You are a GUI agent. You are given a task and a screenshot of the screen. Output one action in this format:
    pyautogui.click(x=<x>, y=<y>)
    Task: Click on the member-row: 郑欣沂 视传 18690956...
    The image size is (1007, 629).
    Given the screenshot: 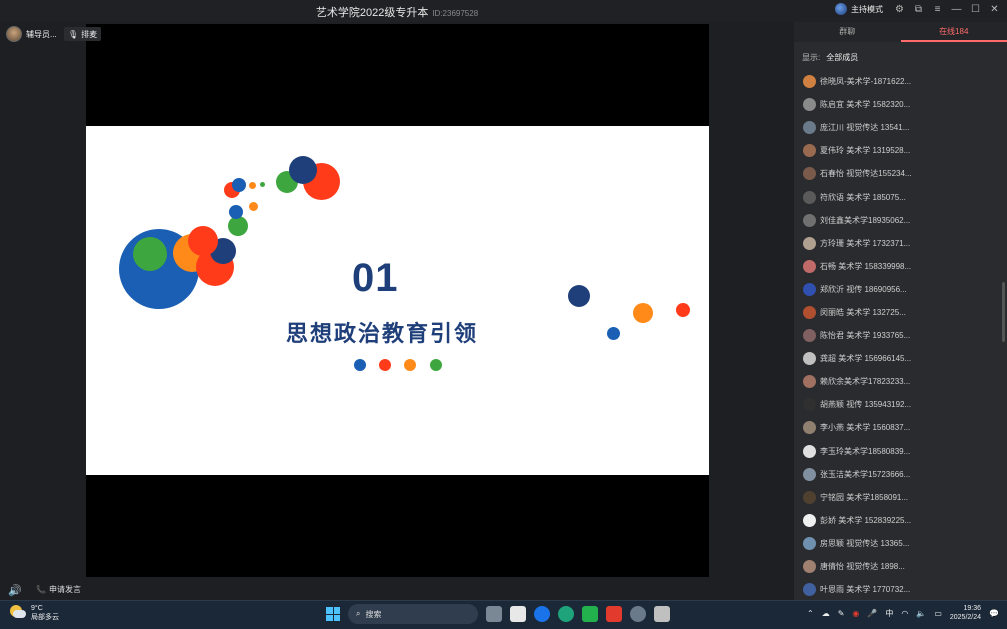 What is the action you would take?
    pyautogui.click(x=900, y=289)
    